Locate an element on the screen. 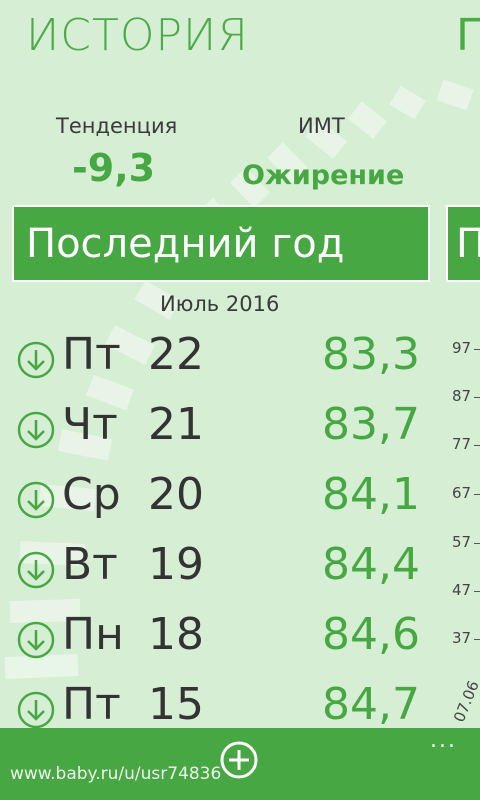 The height and width of the screenshot is (800, 480). weight-entry-row: Пт 22 83,3 is located at coordinates (215, 360).